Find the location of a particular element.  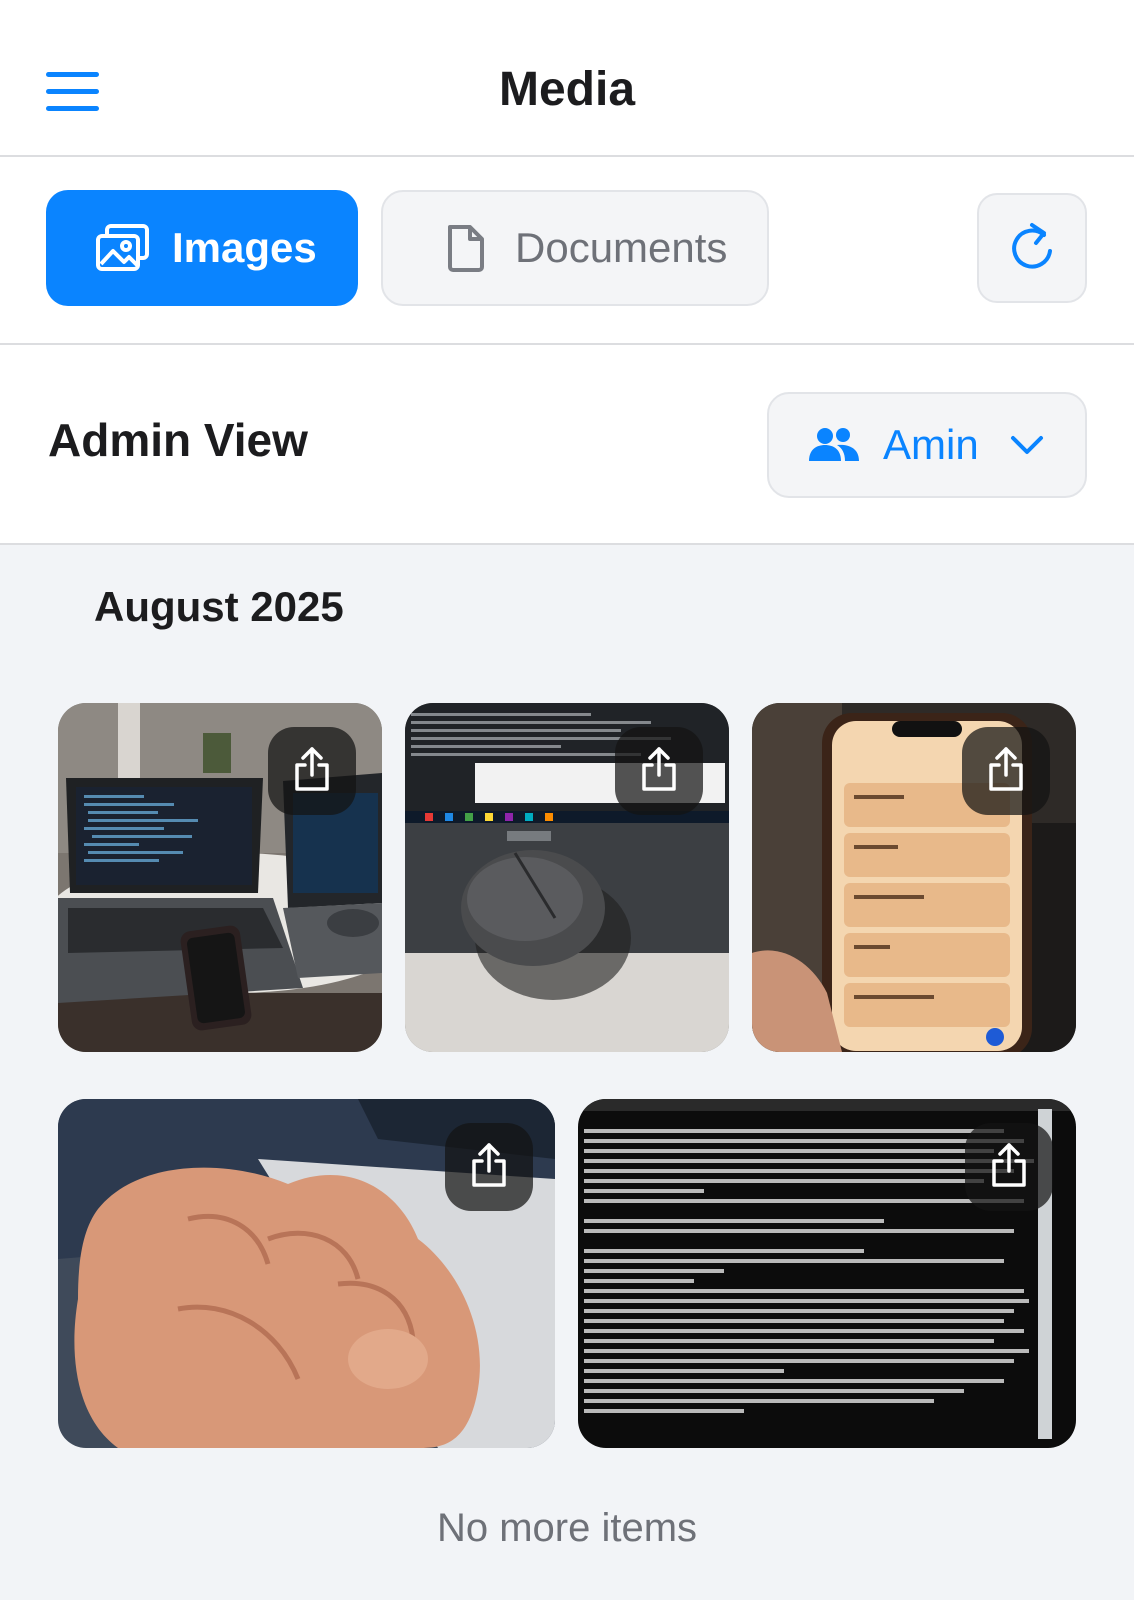

page-title: Media is located at coordinates (567, 89).